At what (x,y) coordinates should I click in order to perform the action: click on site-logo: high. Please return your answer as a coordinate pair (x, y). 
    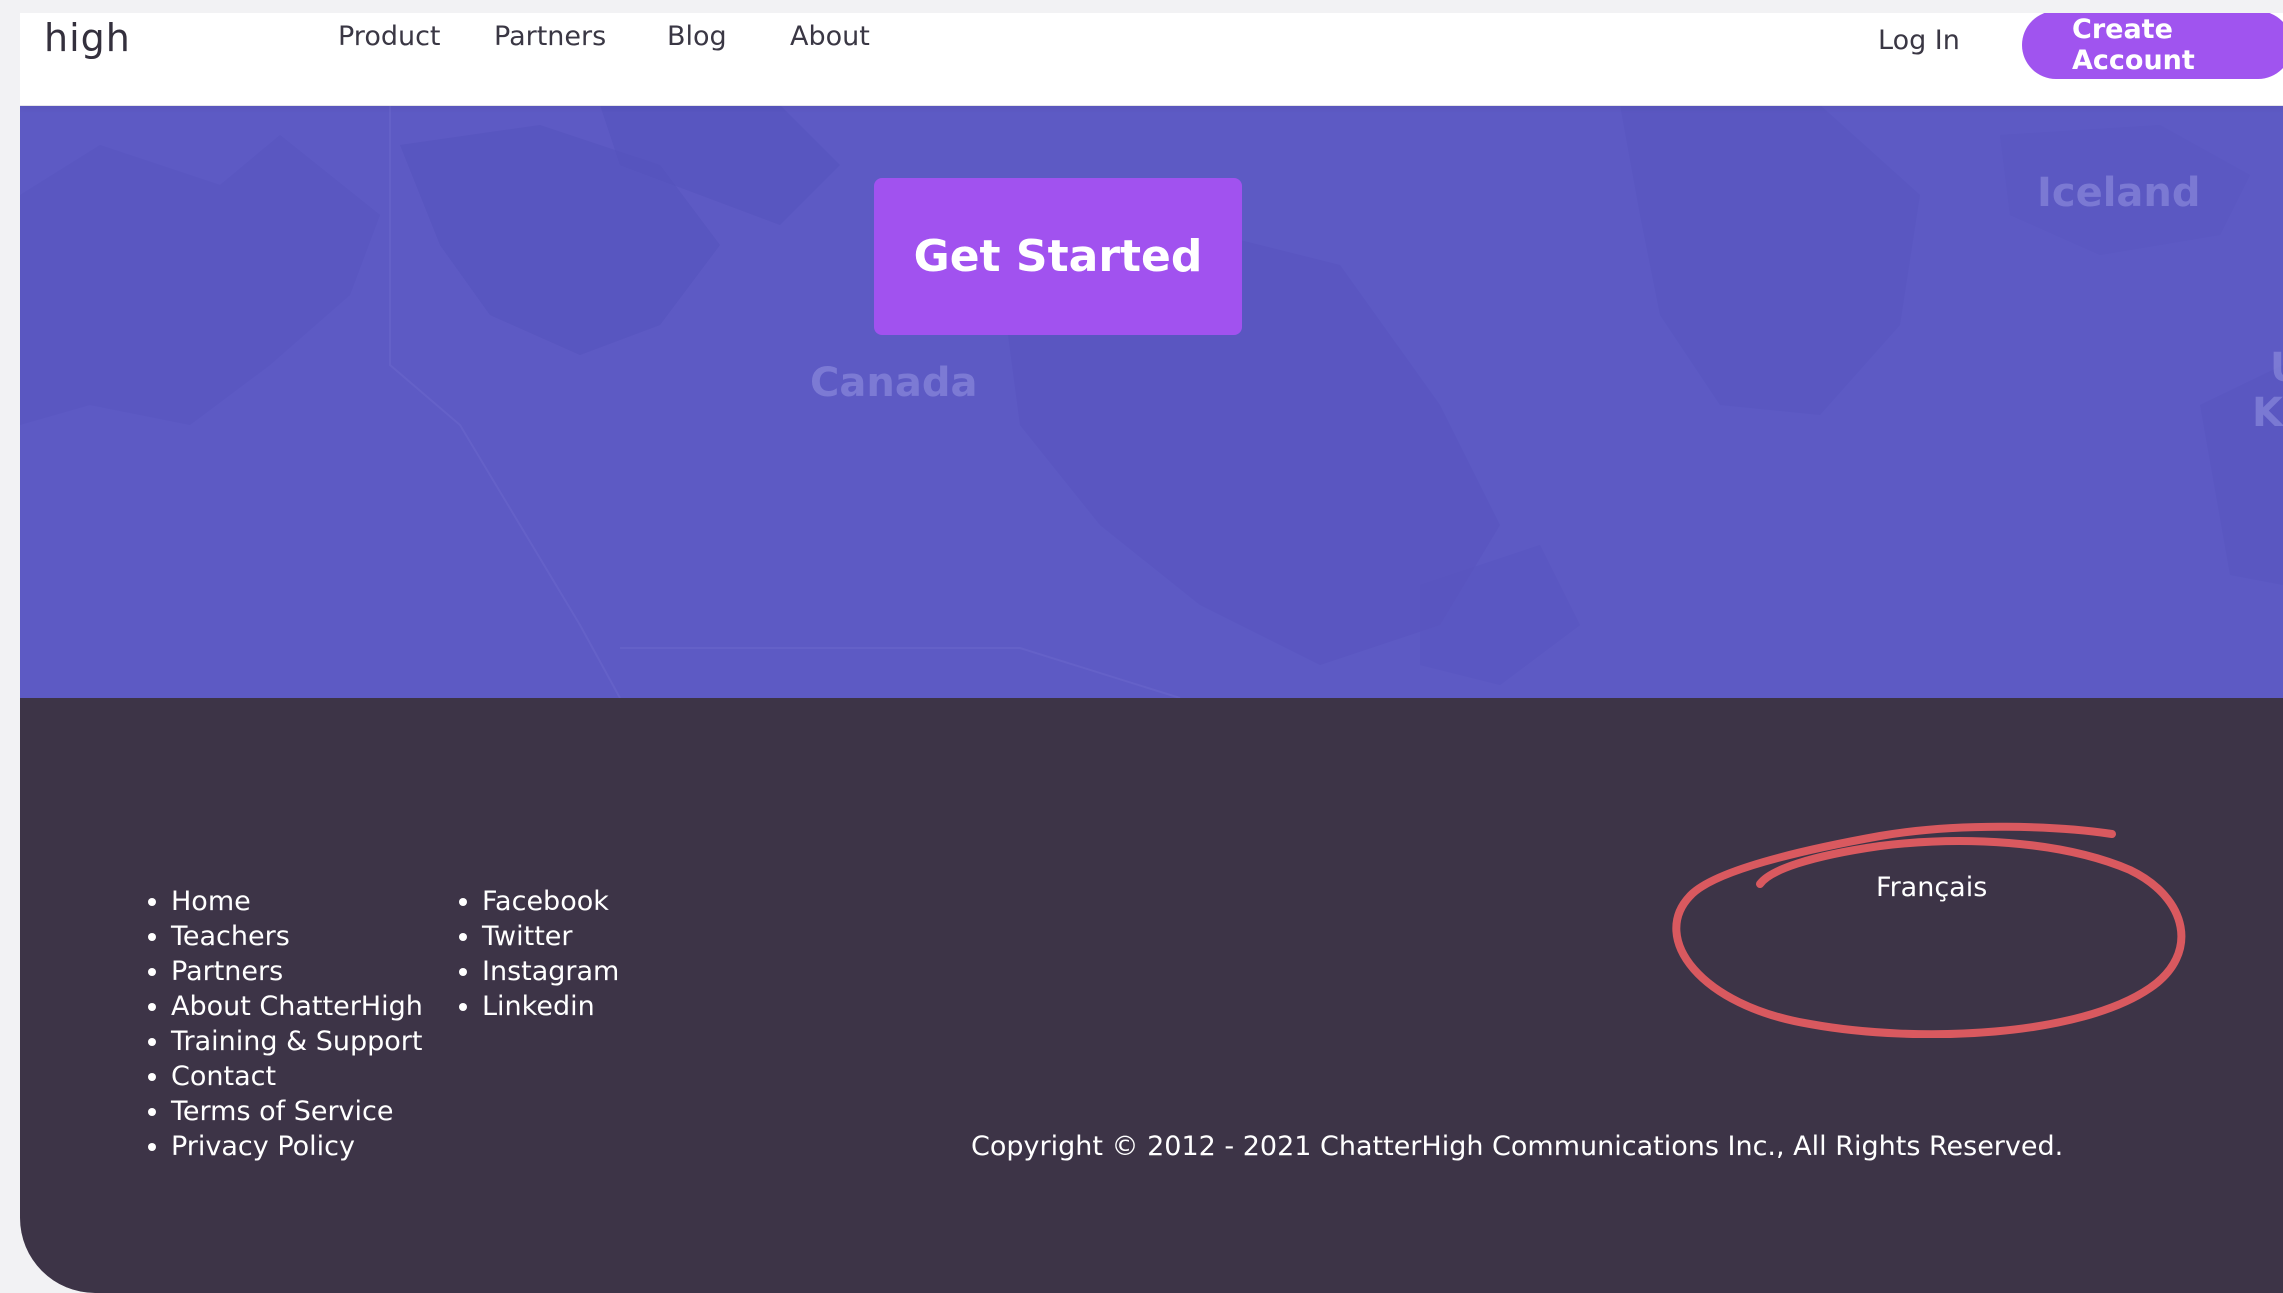
    Looking at the image, I should click on (87, 38).